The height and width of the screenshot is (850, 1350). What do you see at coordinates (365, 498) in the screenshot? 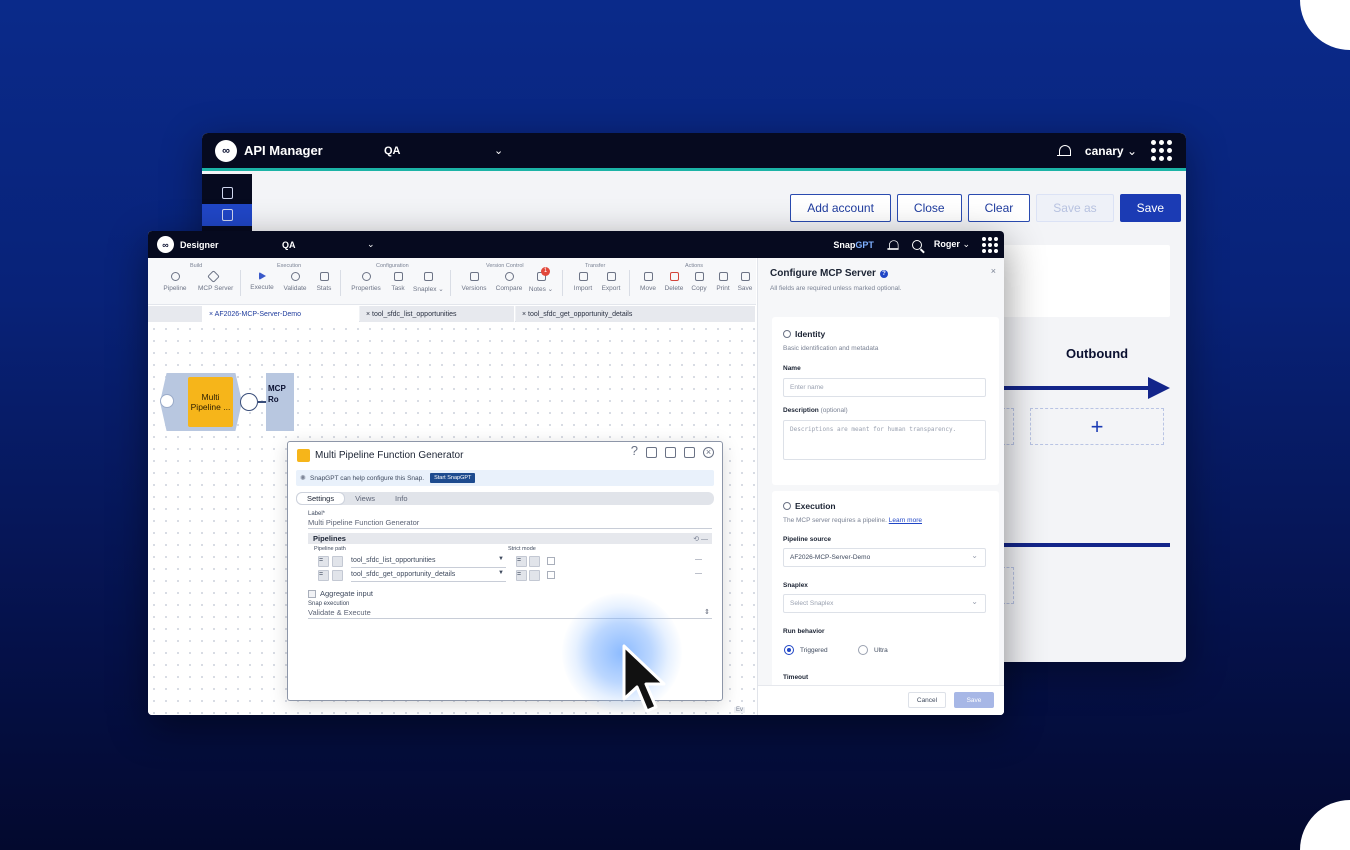
I see `tab-views: Views` at bounding box center [365, 498].